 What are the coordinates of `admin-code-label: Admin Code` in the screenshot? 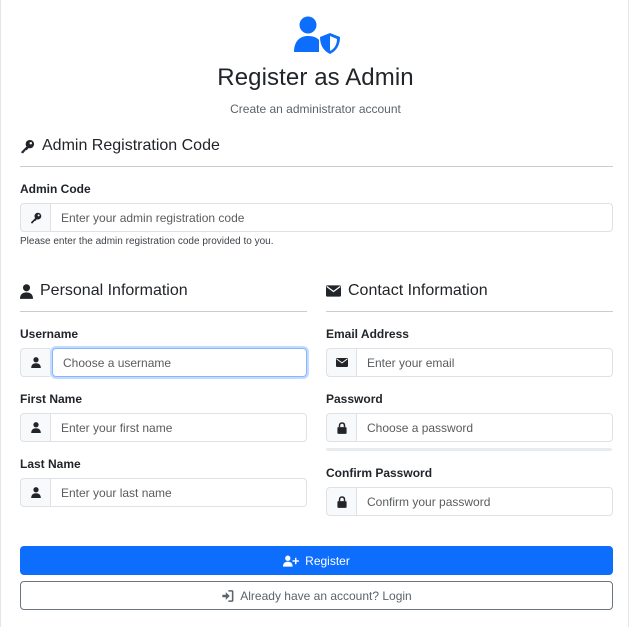 It's located at (55, 189).